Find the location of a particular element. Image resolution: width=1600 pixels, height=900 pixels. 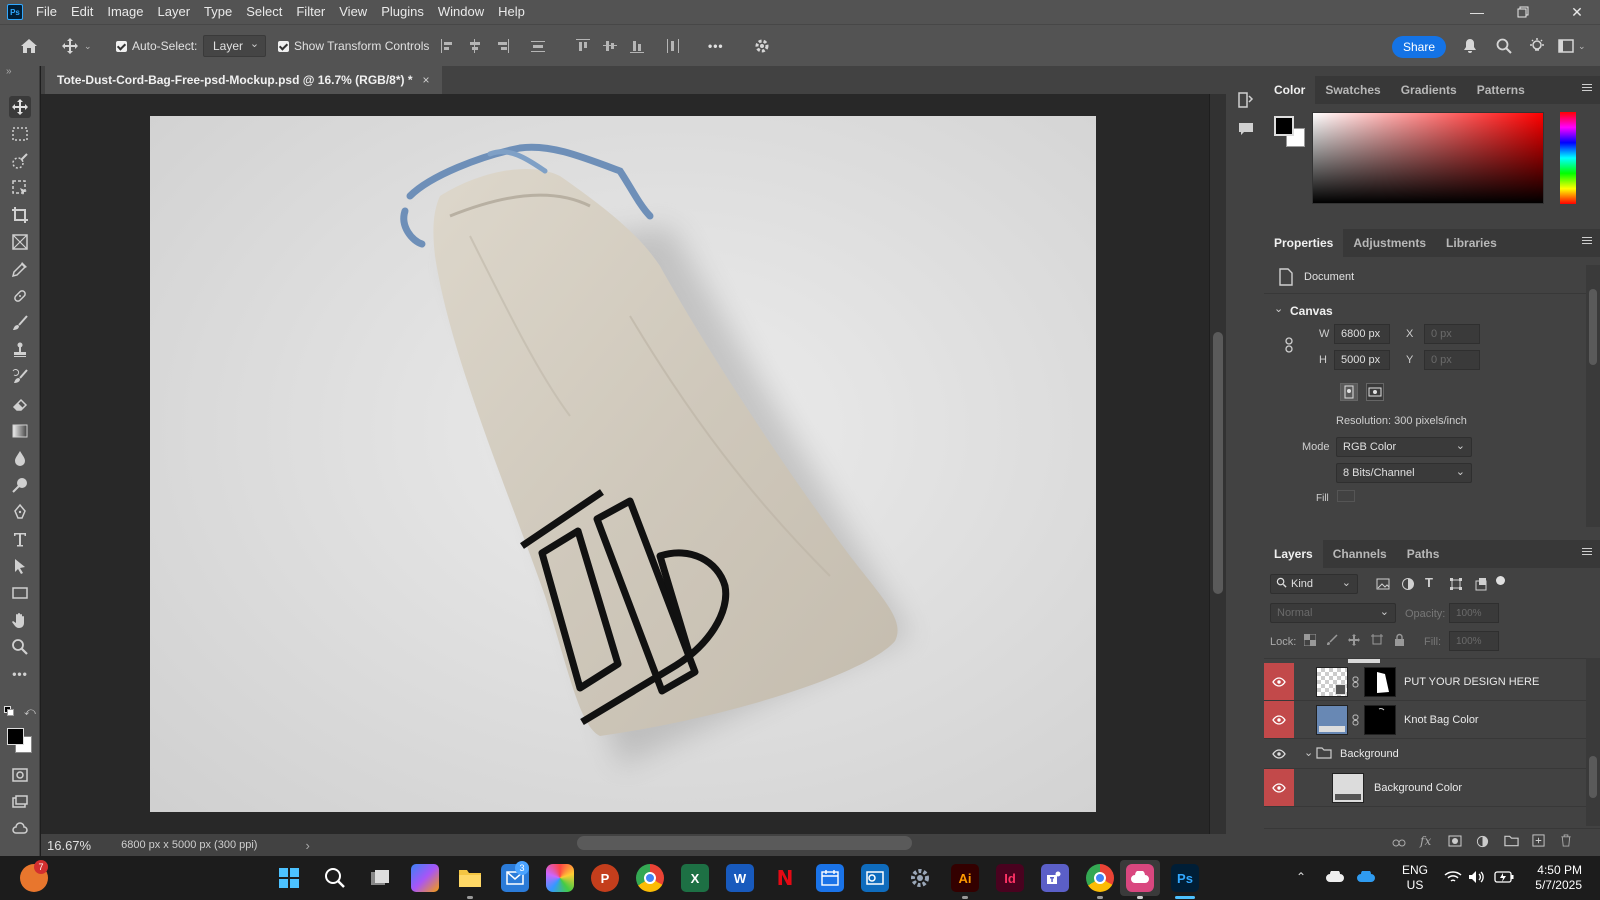

close-document-icon: × is located at coordinates (426, 80).